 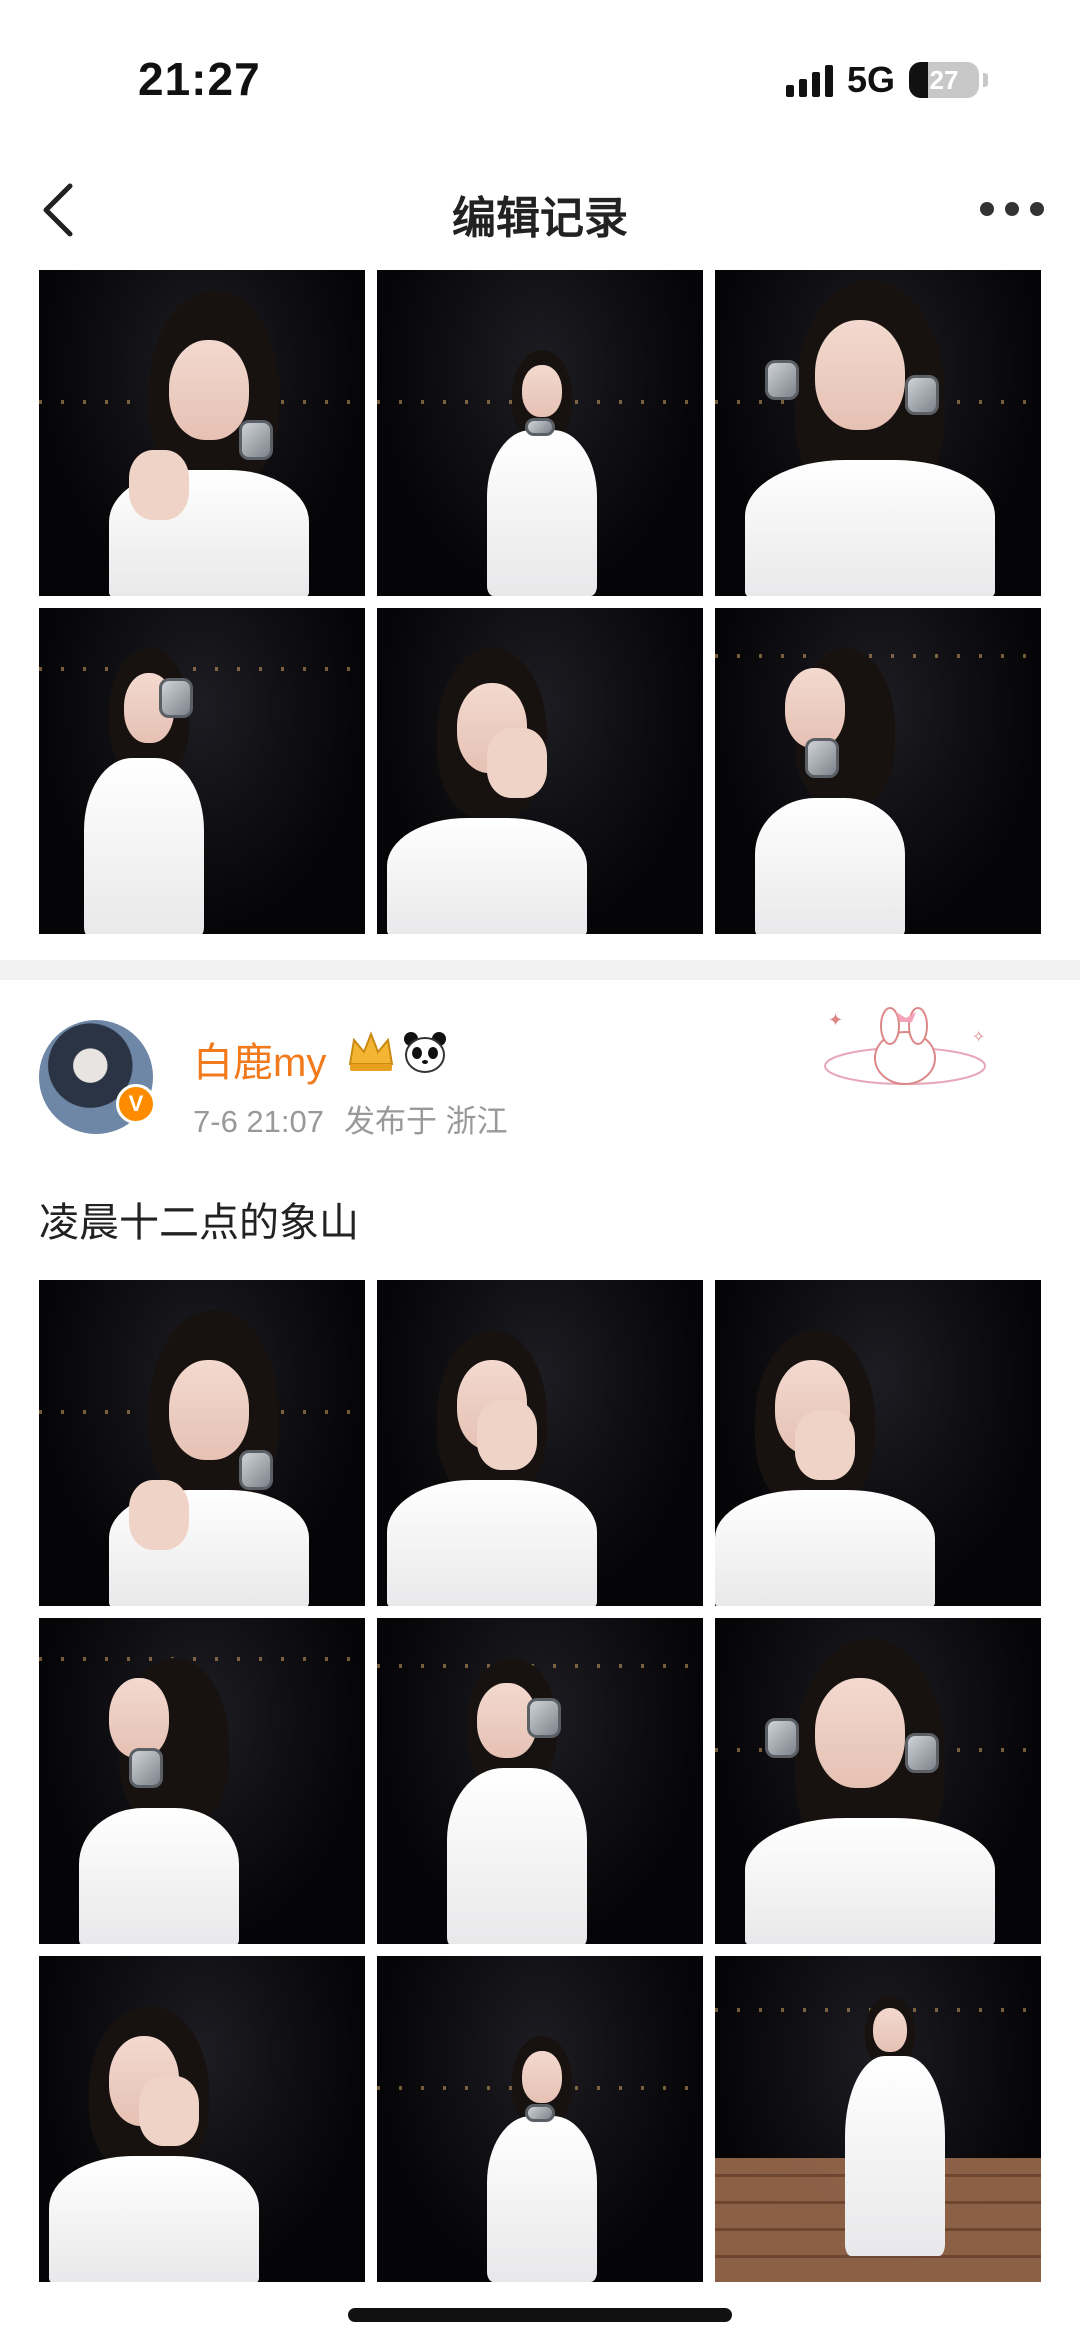 I want to click on post-text: 凌晨十二点的象山, so click(x=199, y=1223).